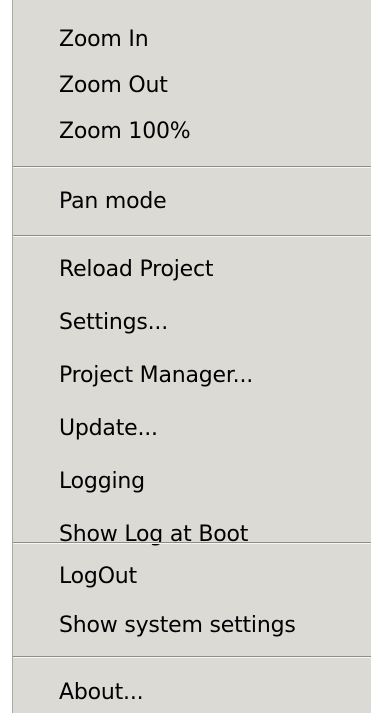 Image resolution: width=371 pixels, height=713 pixels. What do you see at coordinates (136, 270) in the screenshot?
I see `menu-item-reload-project: Reload Project` at bounding box center [136, 270].